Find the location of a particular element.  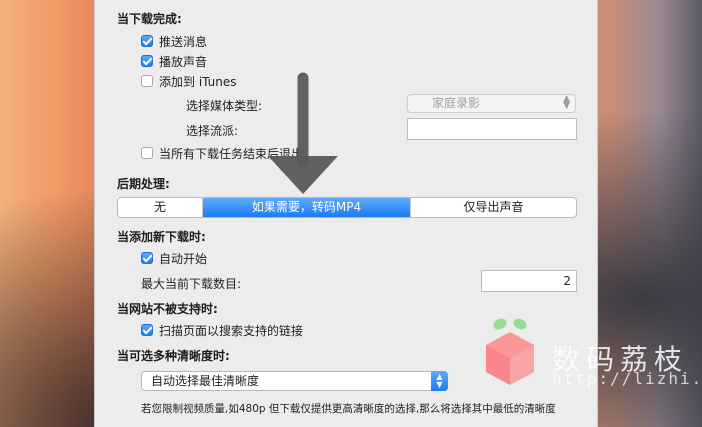

add-to-itunes-label: 添加到 iTunes is located at coordinates (198, 82).